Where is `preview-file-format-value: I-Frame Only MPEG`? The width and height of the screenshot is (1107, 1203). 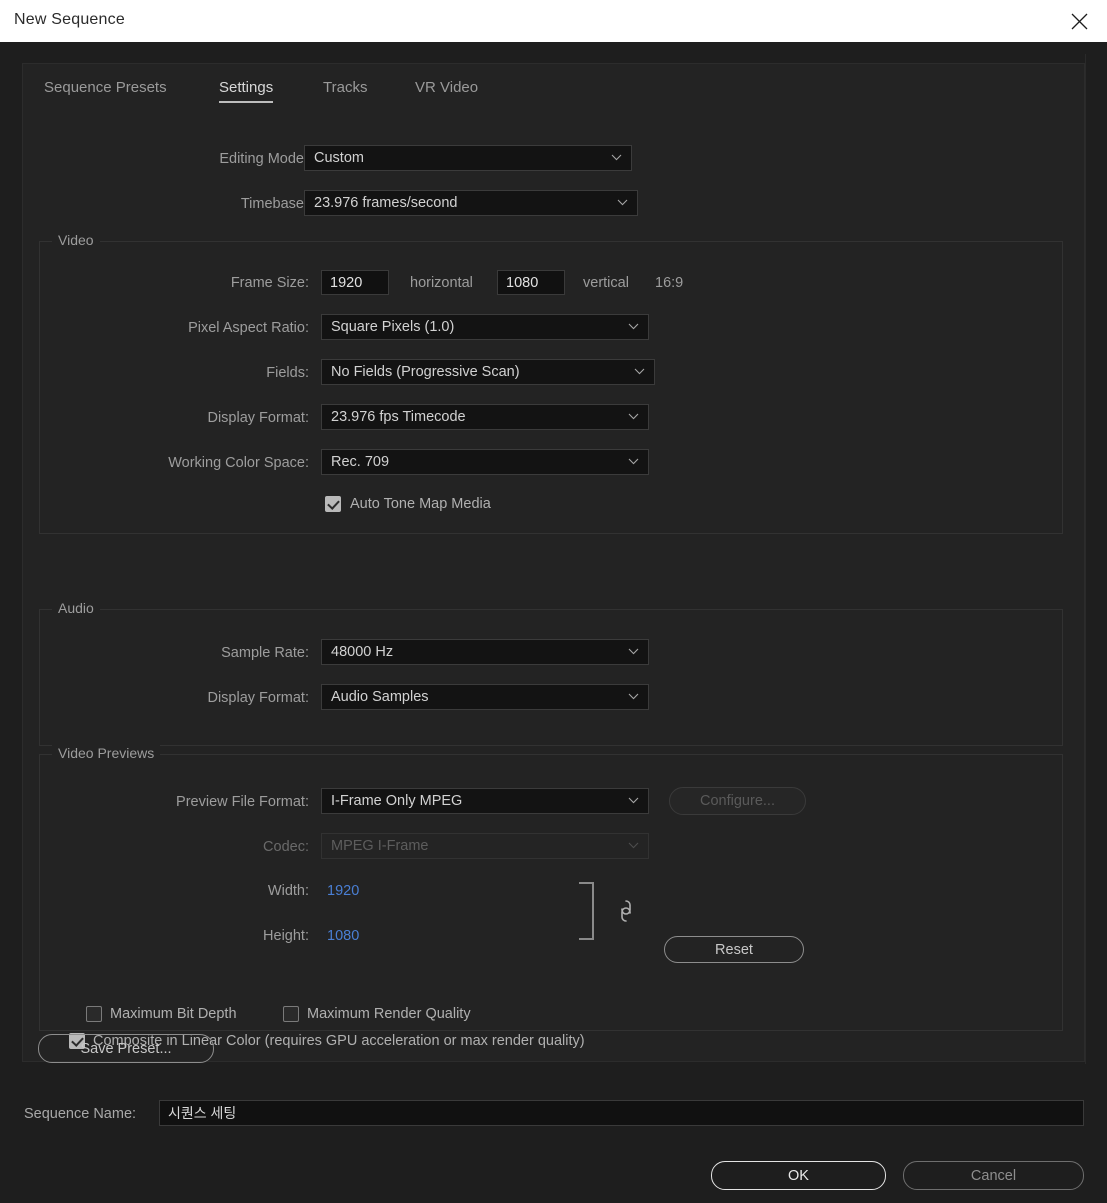 preview-file-format-value: I-Frame Only MPEG is located at coordinates (397, 801).